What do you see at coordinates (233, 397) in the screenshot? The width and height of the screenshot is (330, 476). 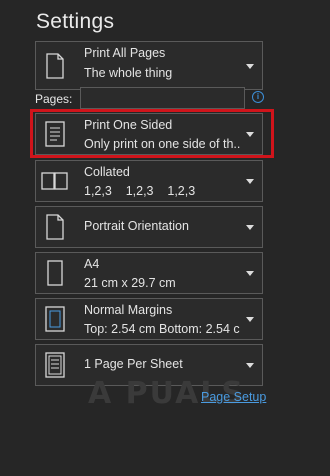 I see `page-setup-link: Page Setup` at bounding box center [233, 397].